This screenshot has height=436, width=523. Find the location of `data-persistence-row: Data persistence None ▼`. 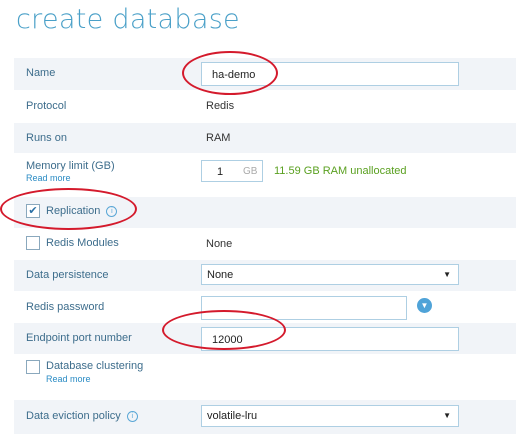

data-persistence-row: Data persistence None ▼ is located at coordinates (265, 276).